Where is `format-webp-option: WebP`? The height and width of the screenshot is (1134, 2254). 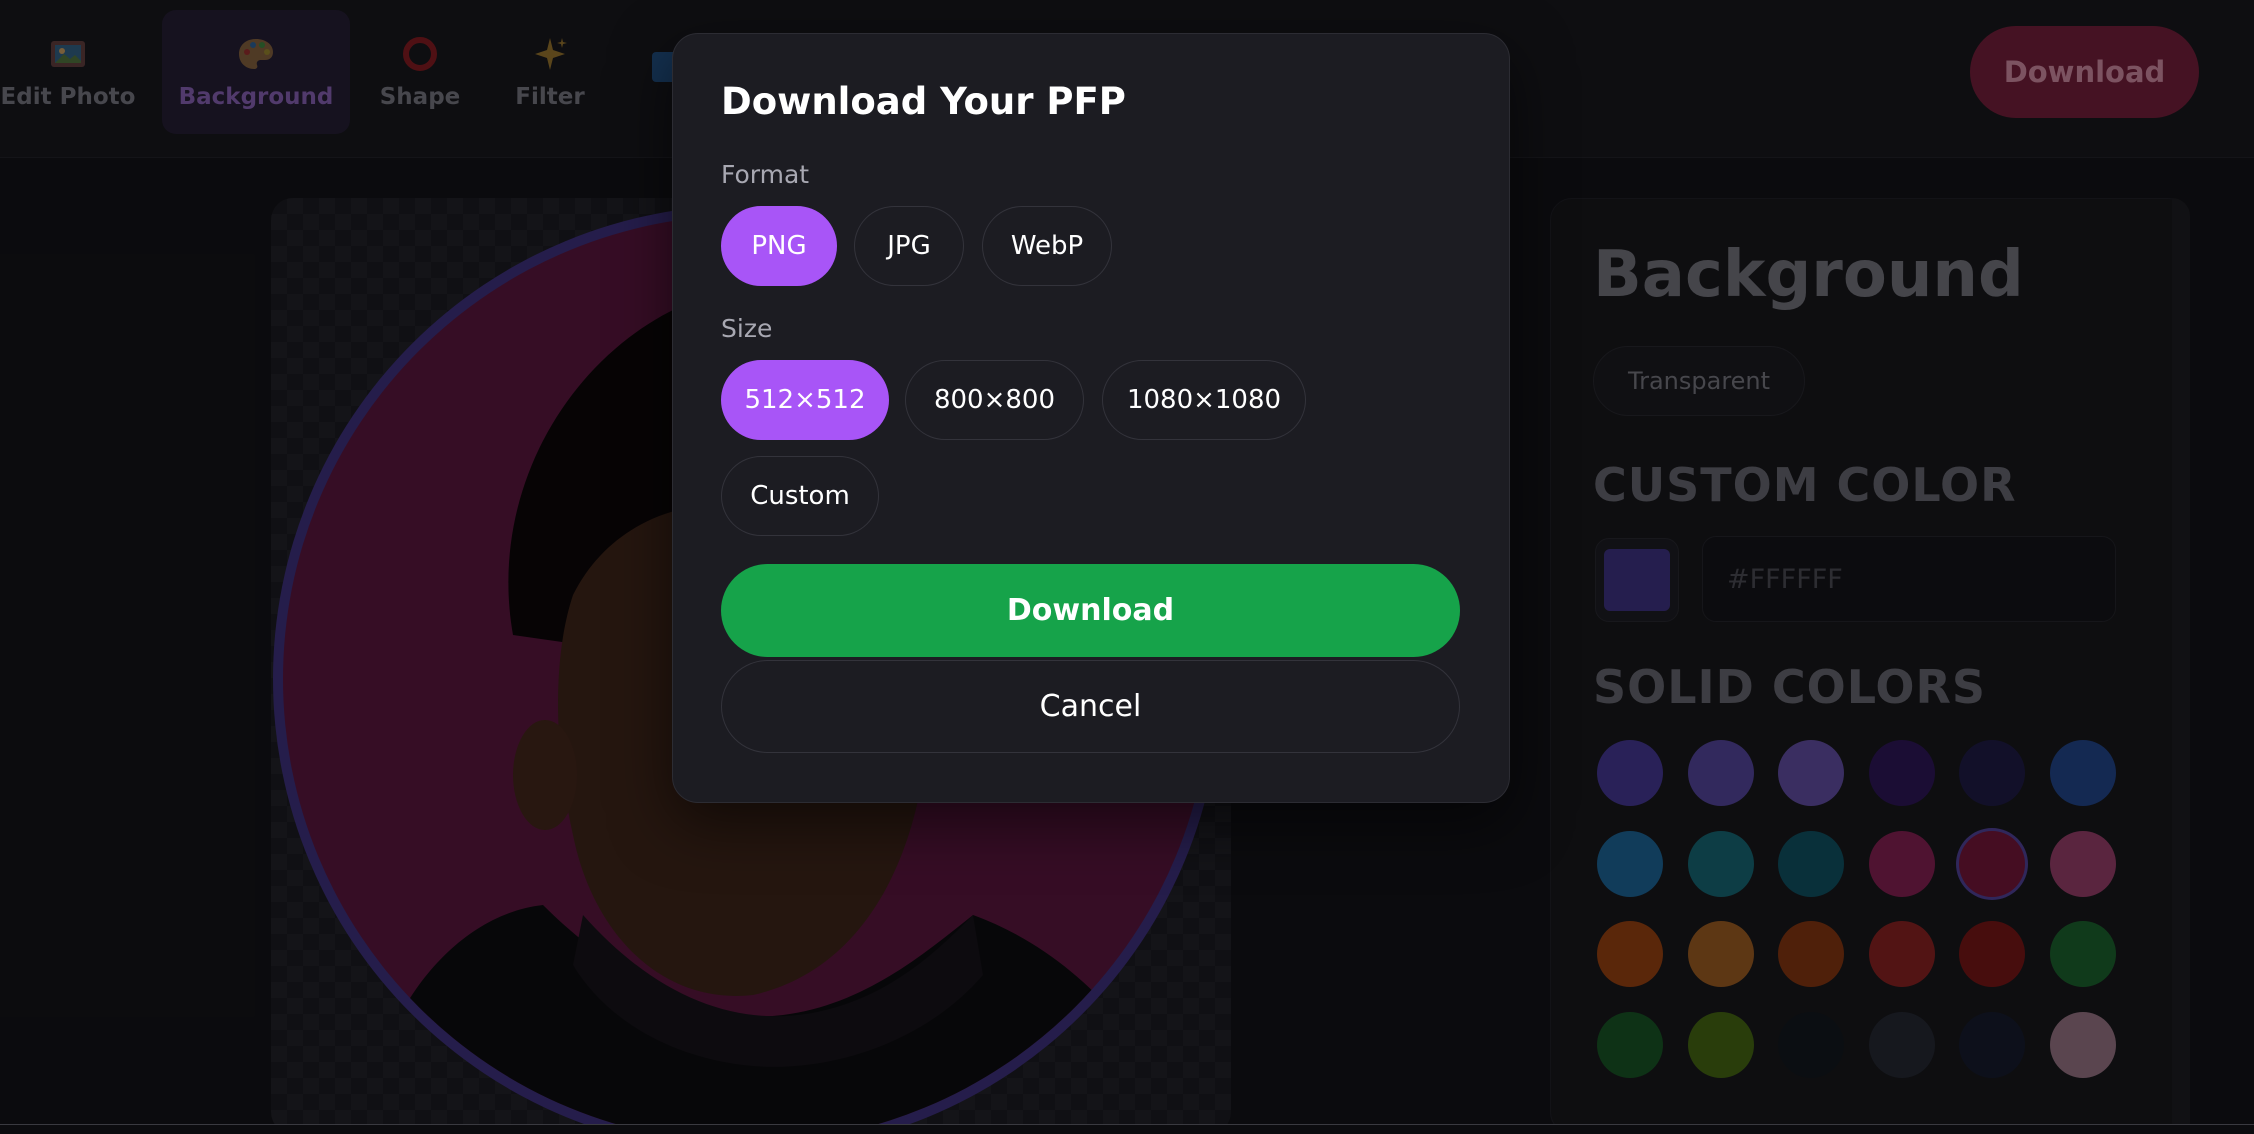 format-webp-option: WebP is located at coordinates (1047, 246).